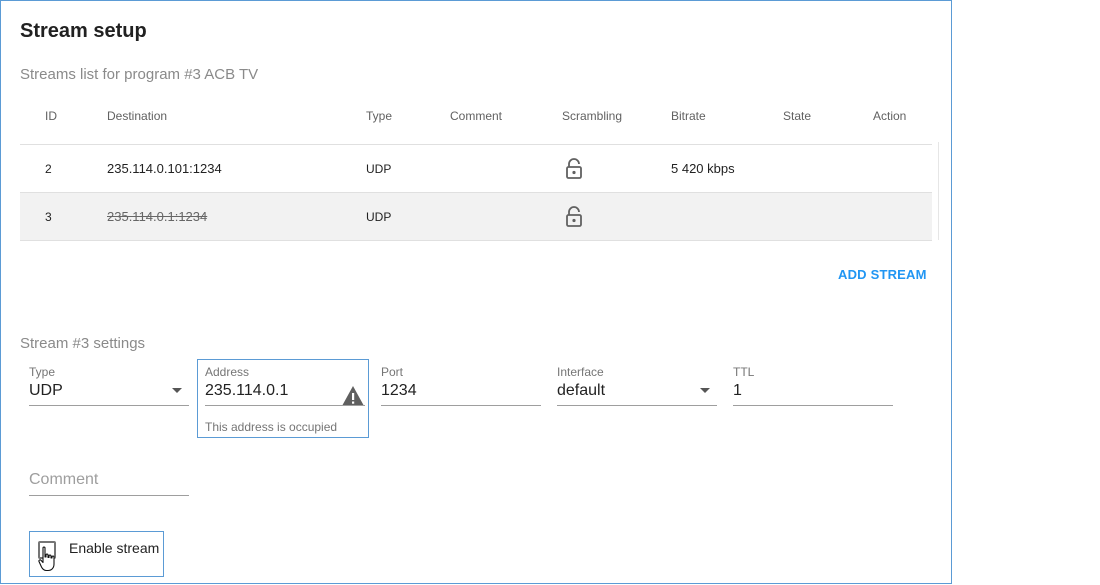 This screenshot has height=585, width=1100. What do you see at coordinates (109, 485) in the screenshot?
I see `comment-field: Comment` at bounding box center [109, 485].